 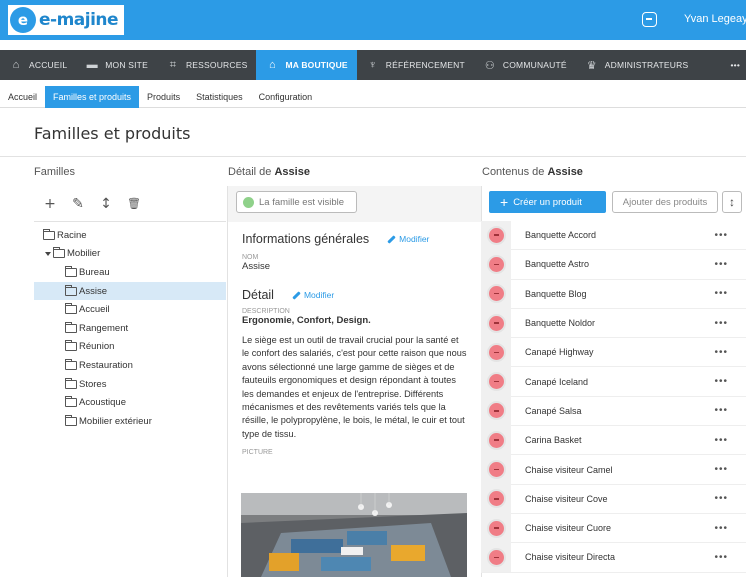 What do you see at coordinates (649, 19) in the screenshot?
I see `chat-icon` at bounding box center [649, 19].